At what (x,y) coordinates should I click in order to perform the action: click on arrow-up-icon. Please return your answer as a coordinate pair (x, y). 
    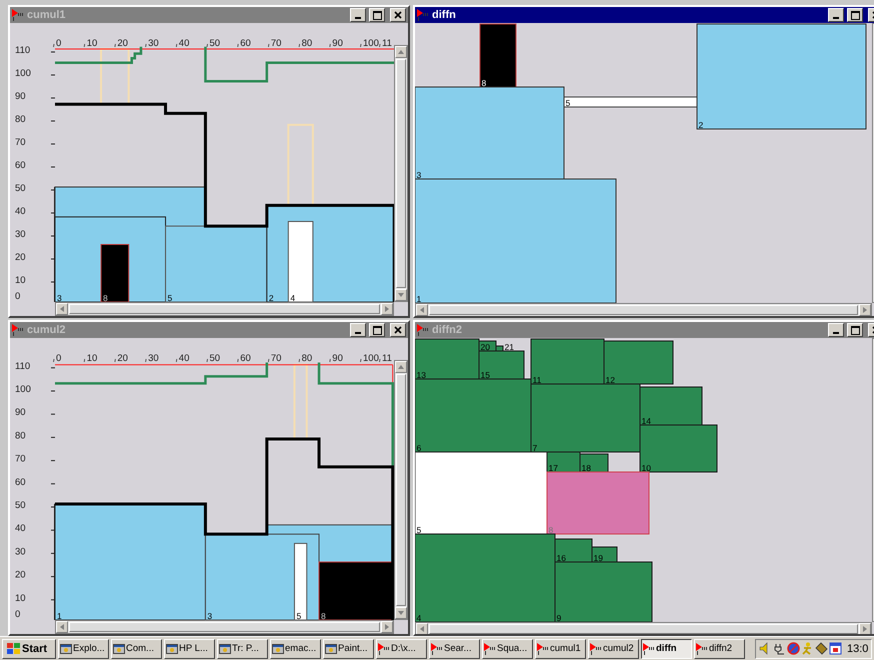
    Looking at the image, I should click on (401, 367).